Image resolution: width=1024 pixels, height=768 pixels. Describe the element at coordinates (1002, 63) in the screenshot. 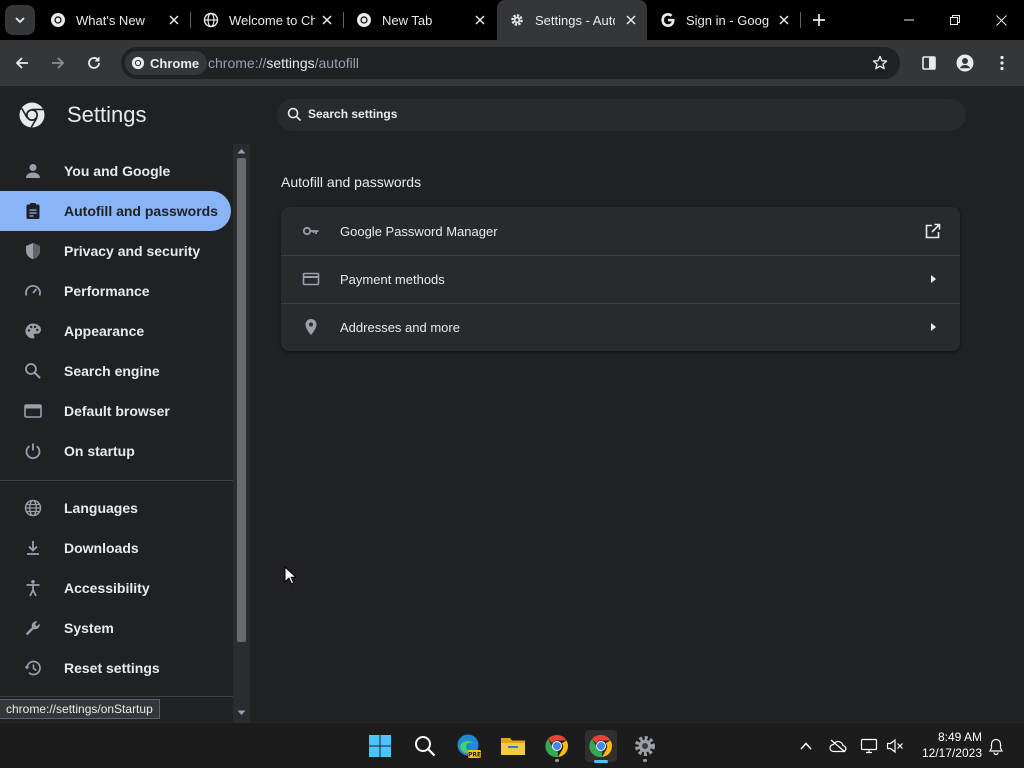

I see `menu-button` at that location.